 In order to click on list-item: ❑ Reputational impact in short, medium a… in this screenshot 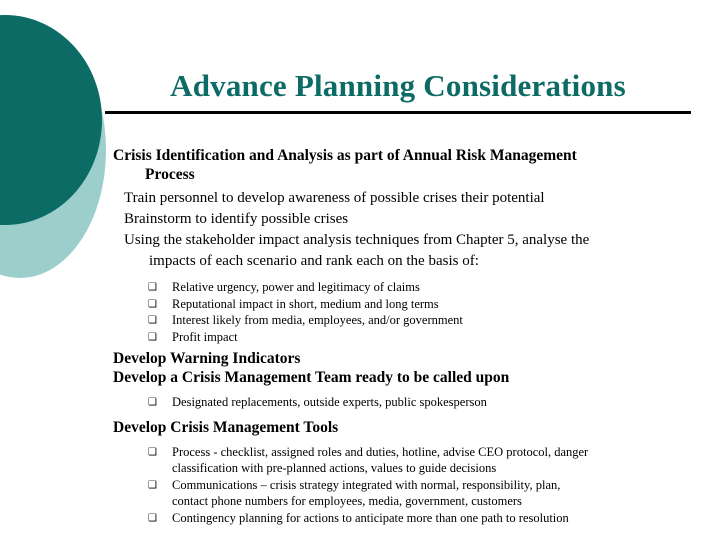, I will do `click(410, 304)`.